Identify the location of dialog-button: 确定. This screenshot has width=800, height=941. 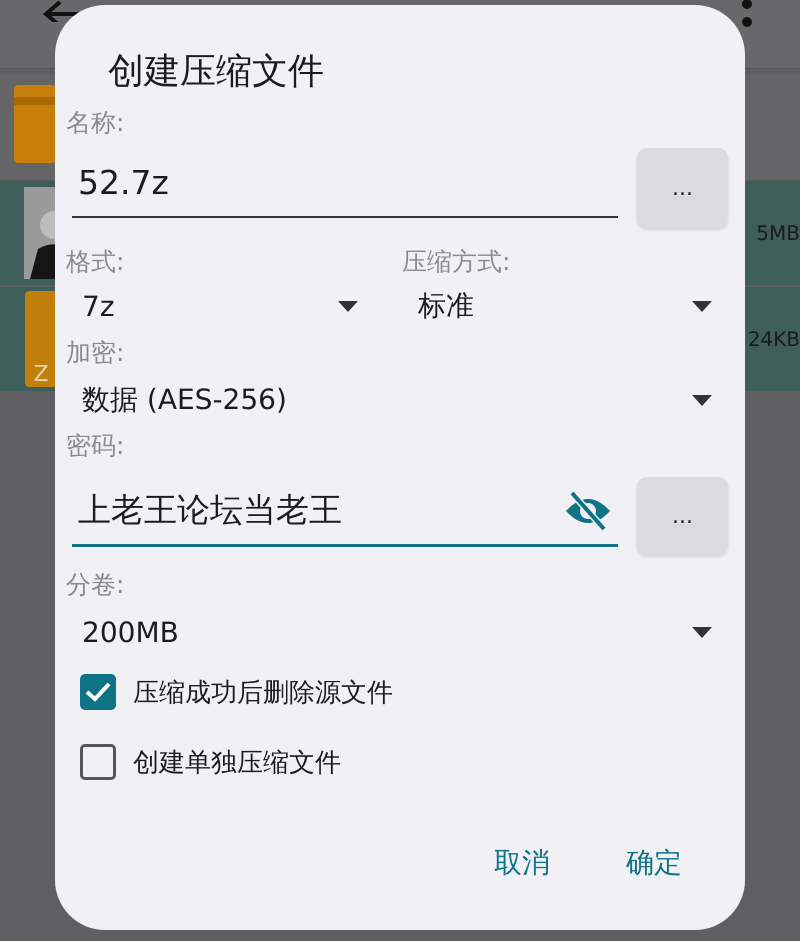
(654, 863).